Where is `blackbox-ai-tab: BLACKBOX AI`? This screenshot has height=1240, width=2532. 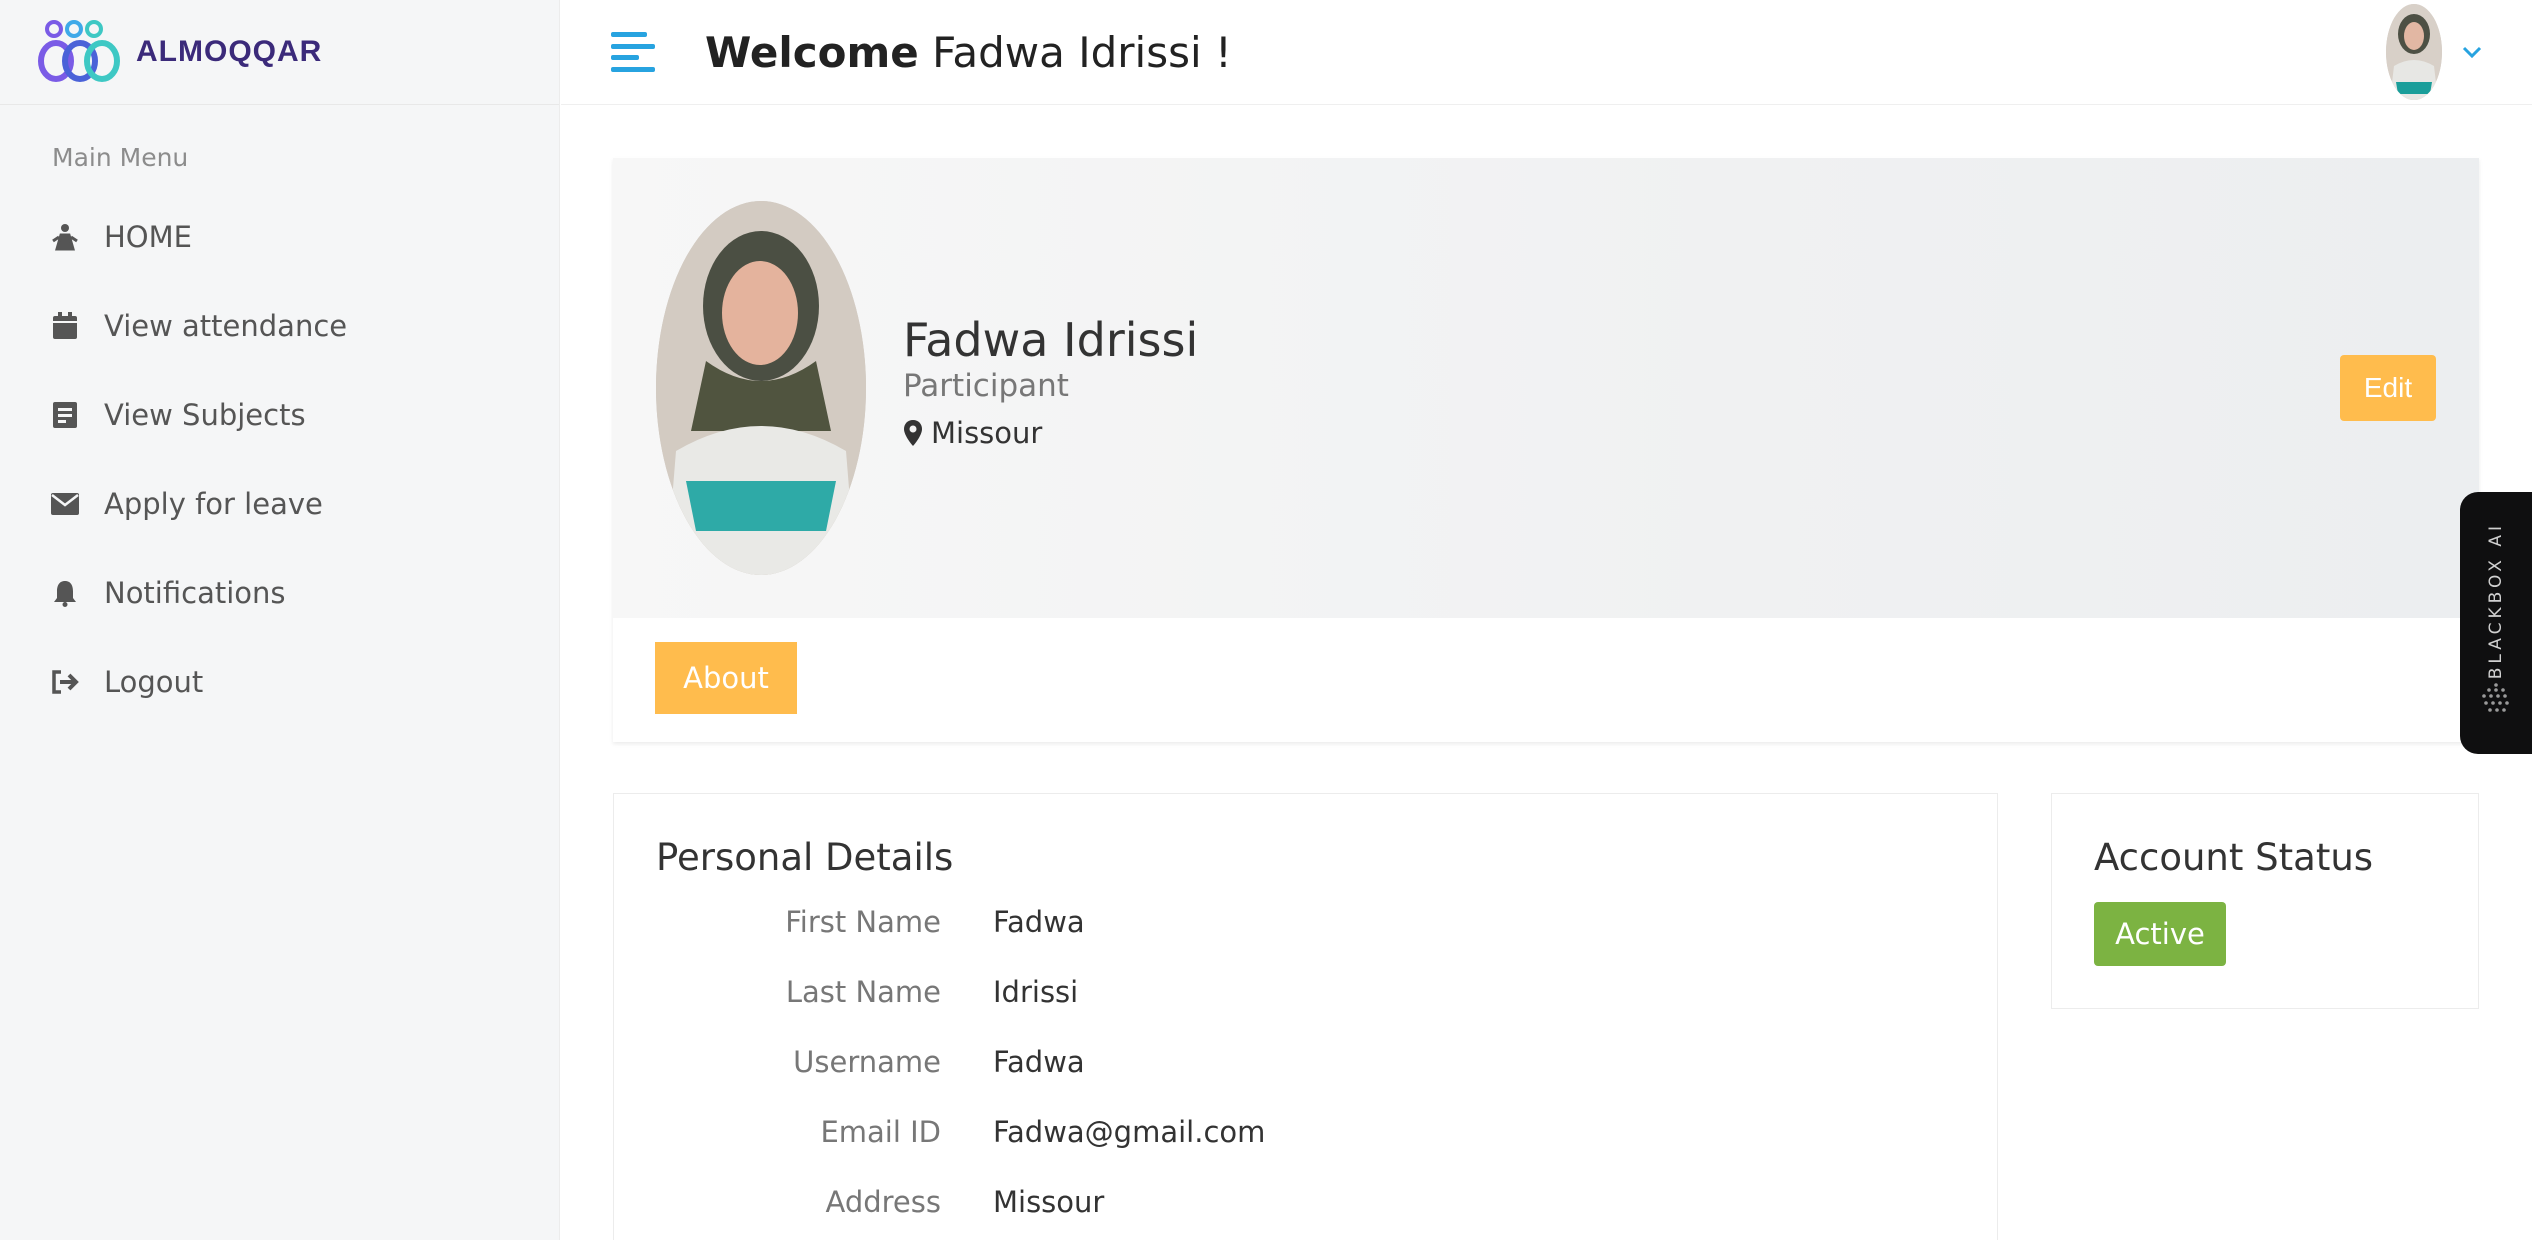
blackbox-ai-tab: BLACKBOX AI is located at coordinates (2496, 623).